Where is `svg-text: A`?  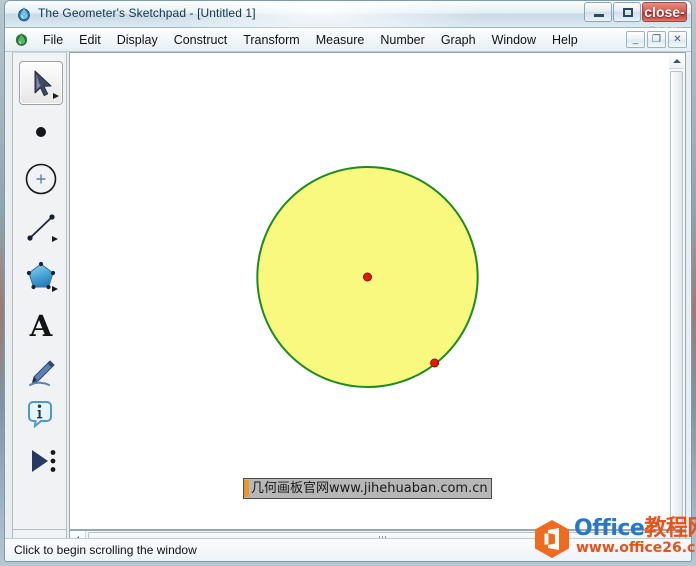
svg-text: A is located at coordinates (41, 326).